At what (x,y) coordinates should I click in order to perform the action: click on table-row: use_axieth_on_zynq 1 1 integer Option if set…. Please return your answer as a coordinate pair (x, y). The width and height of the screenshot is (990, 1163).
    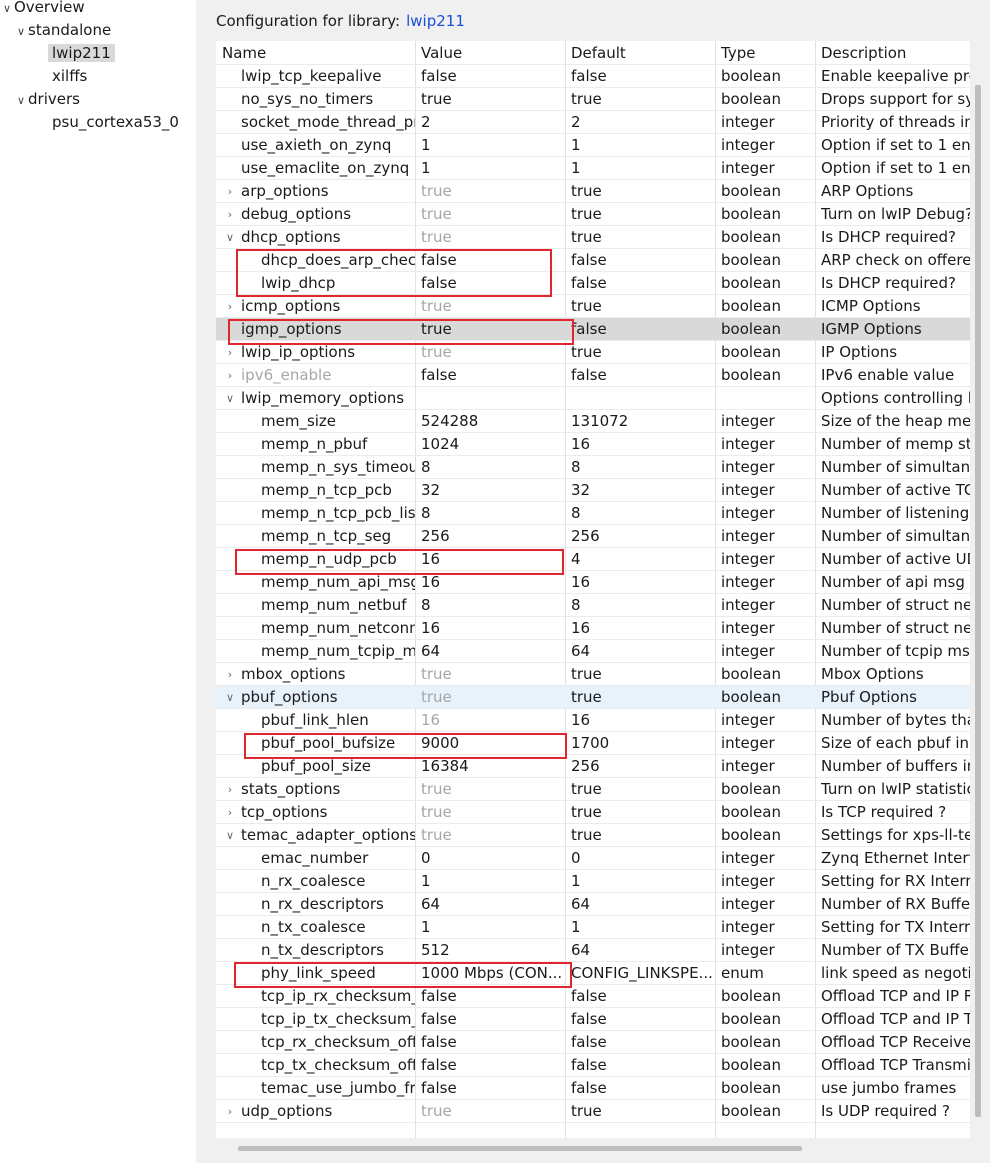
    Looking at the image, I should click on (593, 145).